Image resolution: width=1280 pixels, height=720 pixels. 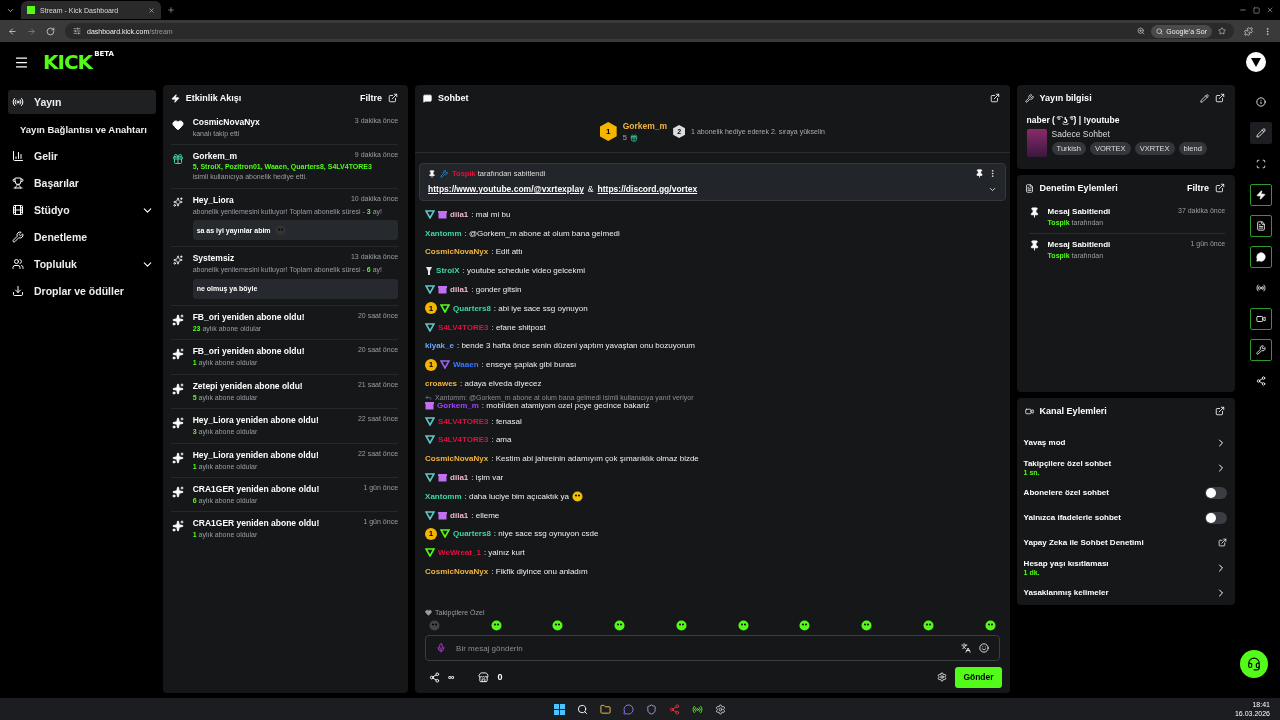 What do you see at coordinates (720, 709) in the screenshot?
I see `settings-icon` at bounding box center [720, 709].